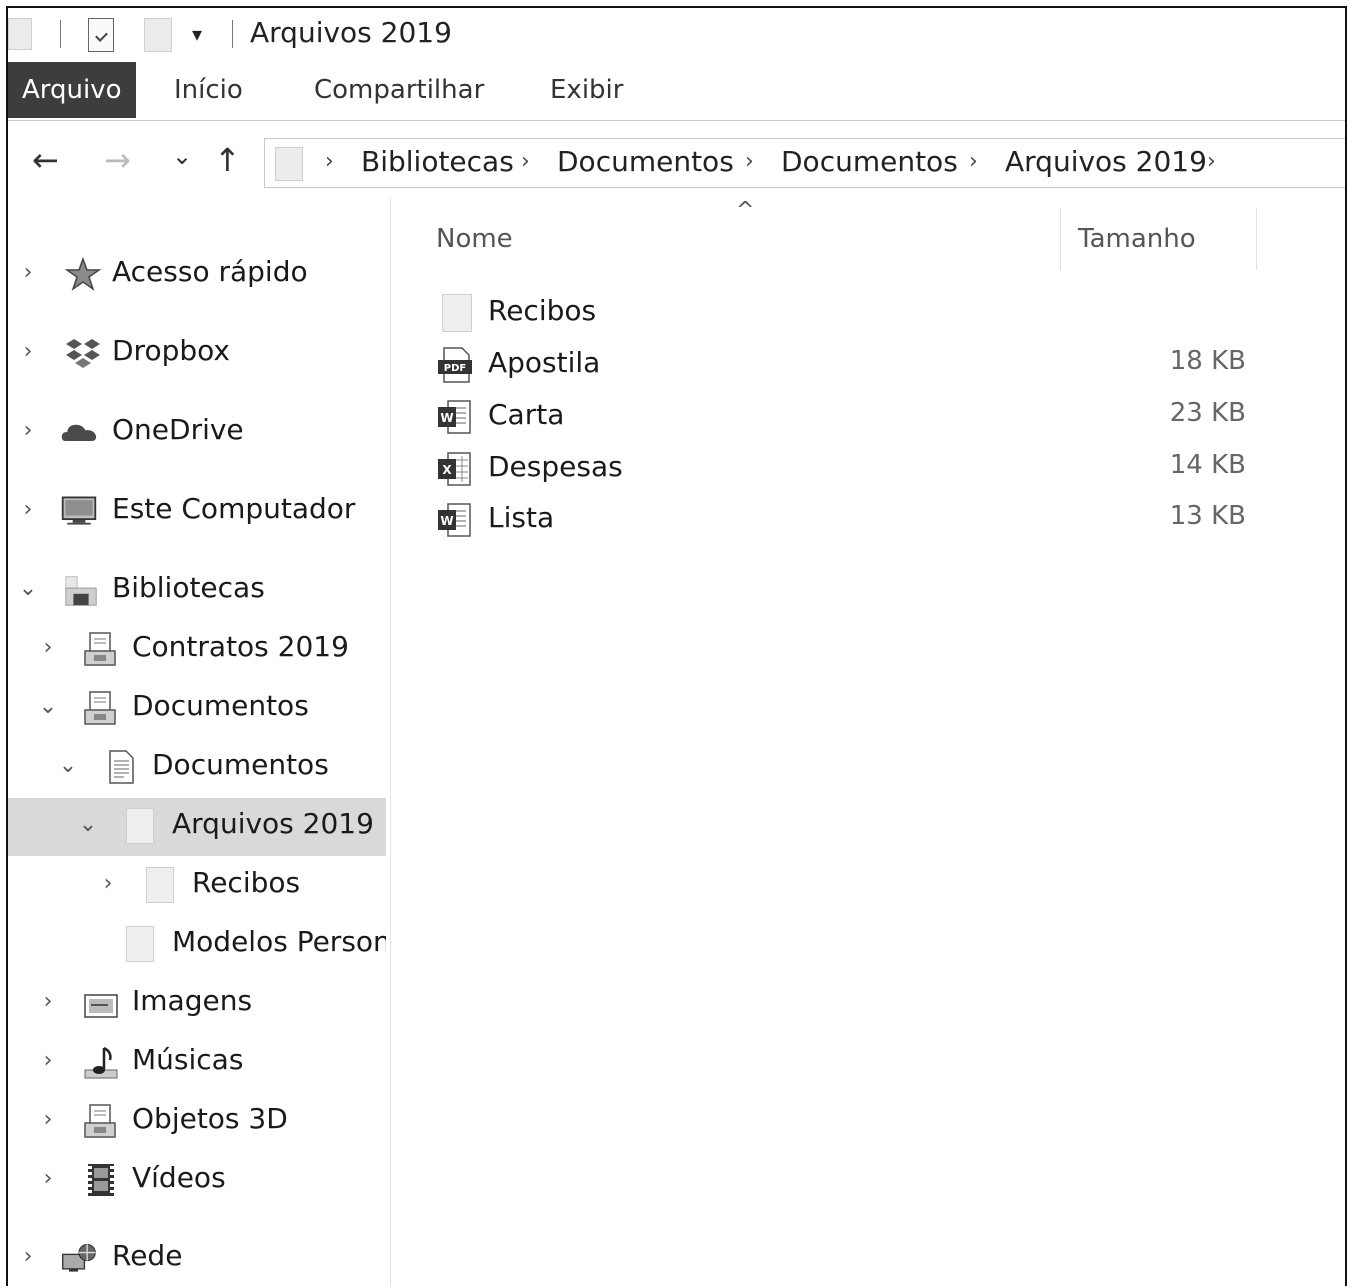 The image size is (1354, 1288). I want to click on file-size: 23 KB, so click(1207, 413).